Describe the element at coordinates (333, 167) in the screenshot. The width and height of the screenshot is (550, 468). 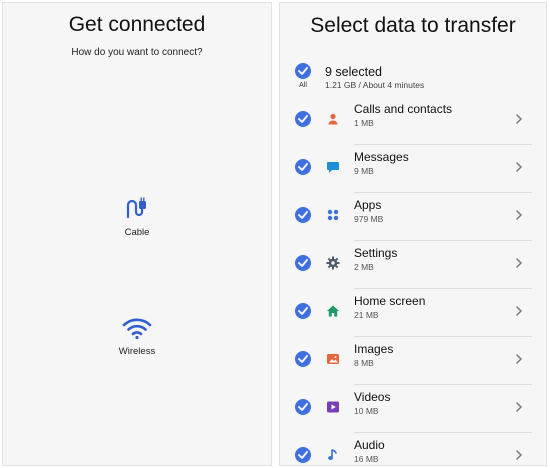
I see `message-icon` at that location.